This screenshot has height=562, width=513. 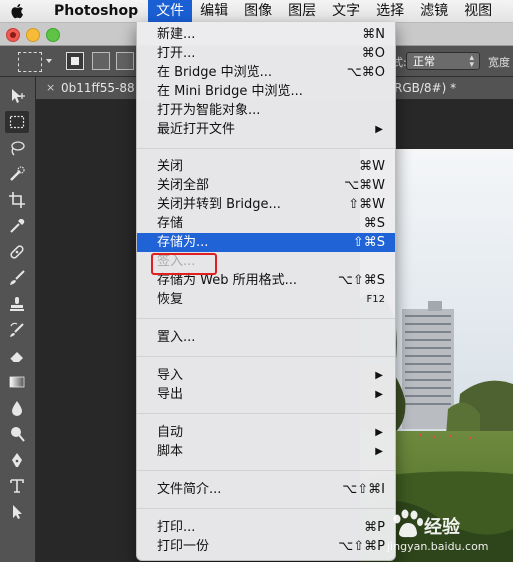 I want to click on menu-item-close-all: 关闭全部 ⌥⌘W, so click(x=266, y=185).